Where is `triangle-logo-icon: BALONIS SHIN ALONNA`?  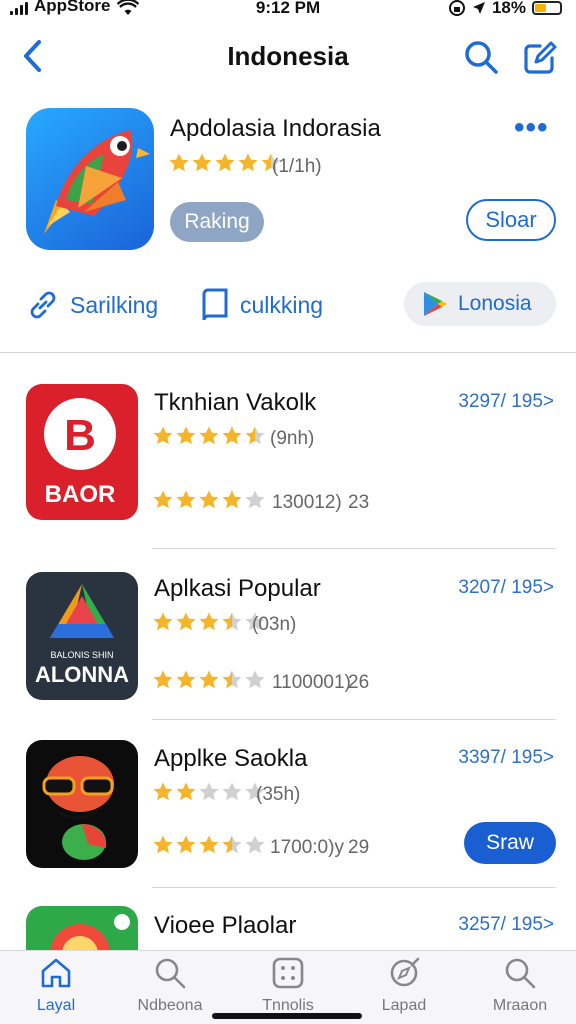
triangle-logo-icon: BALONIS SHIN ALONNA is located at coordinates (82, 635).